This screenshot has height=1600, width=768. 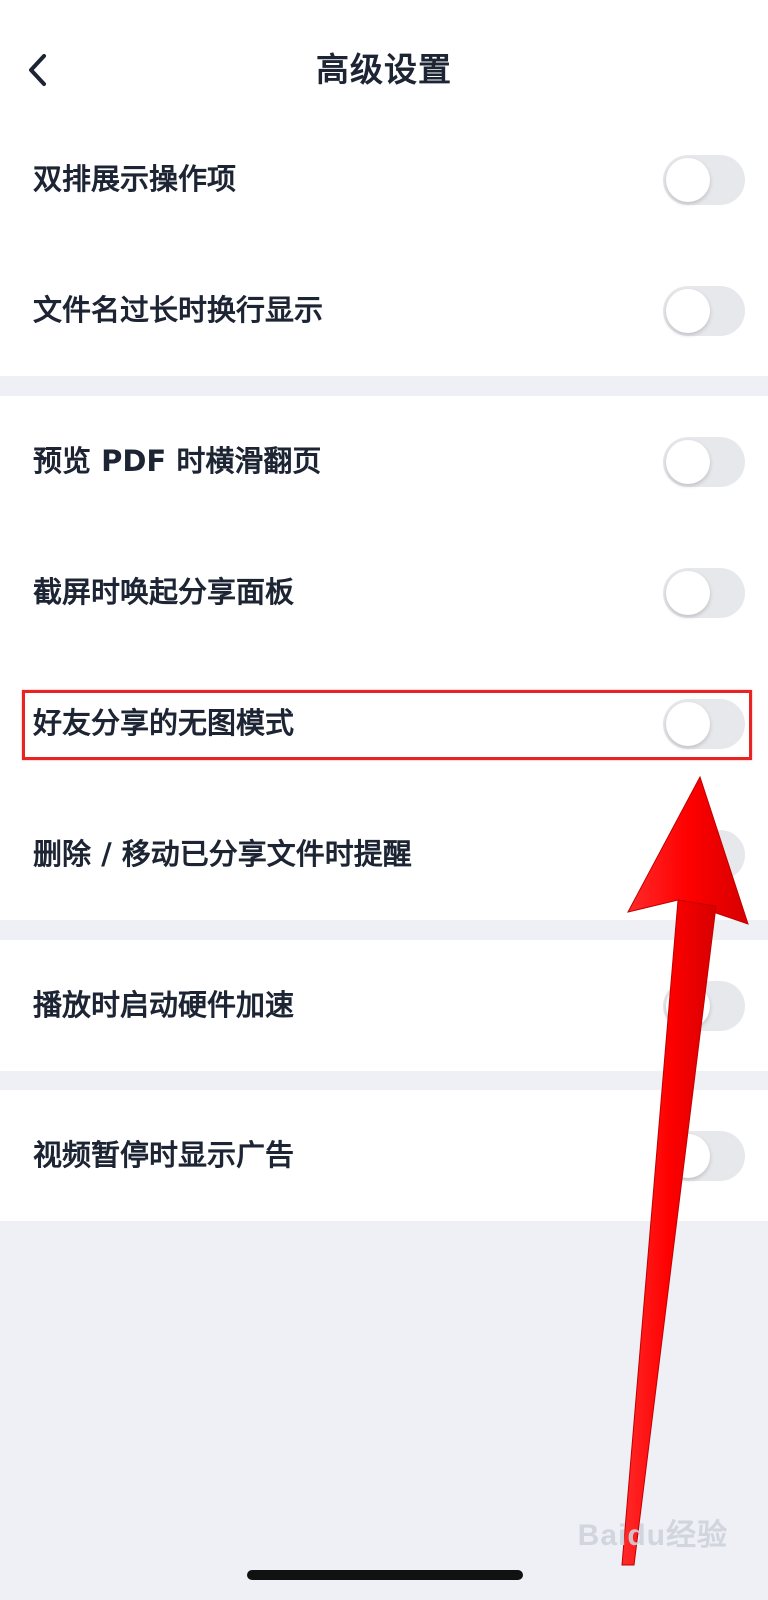 What do you see at coordinates (135, 179) in the screenshot?
I see `setting-label: 双排展示操作项` at bounding box center [135, 179].